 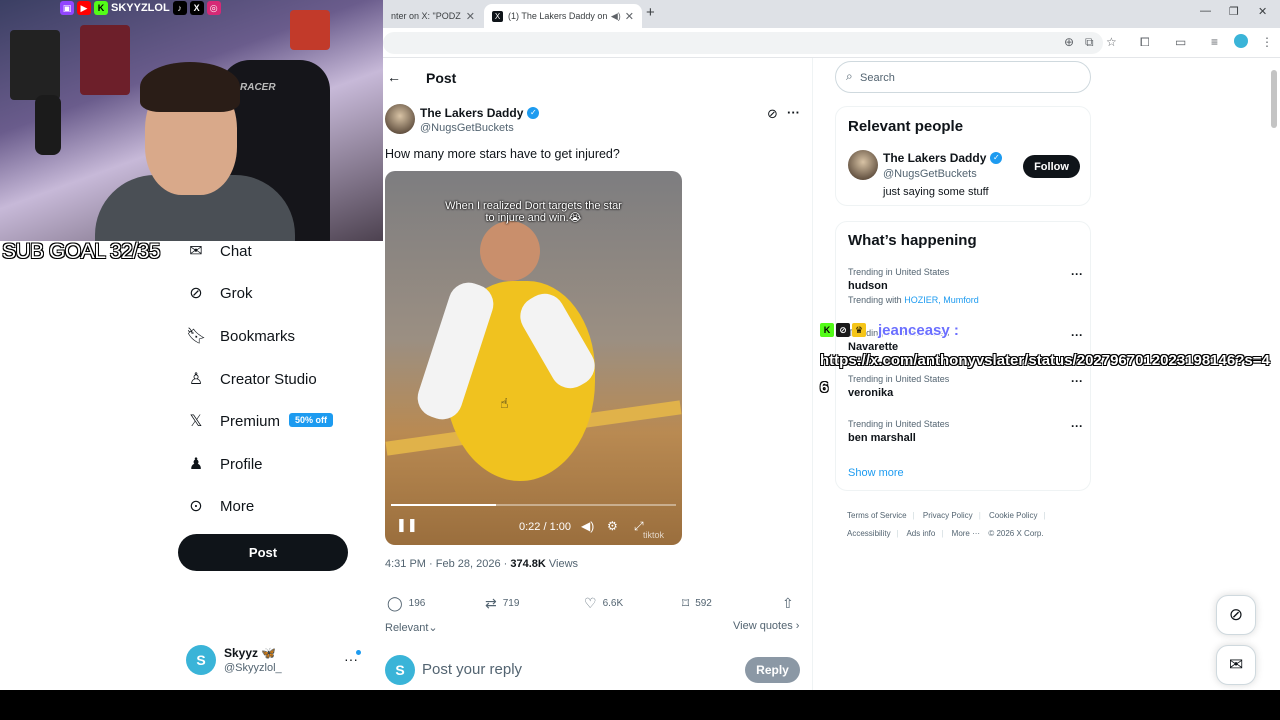 What do you see at coordinates (603, 603) in the screenshot?
I see `like-action: ♡ 6.6K` at bounding box center [603, 603].